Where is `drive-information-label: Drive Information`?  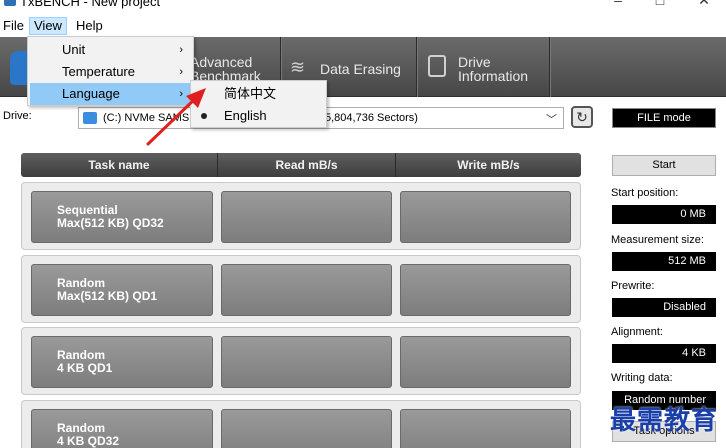 drive-information-label: Drive Information is located at coordinates (493, 69).